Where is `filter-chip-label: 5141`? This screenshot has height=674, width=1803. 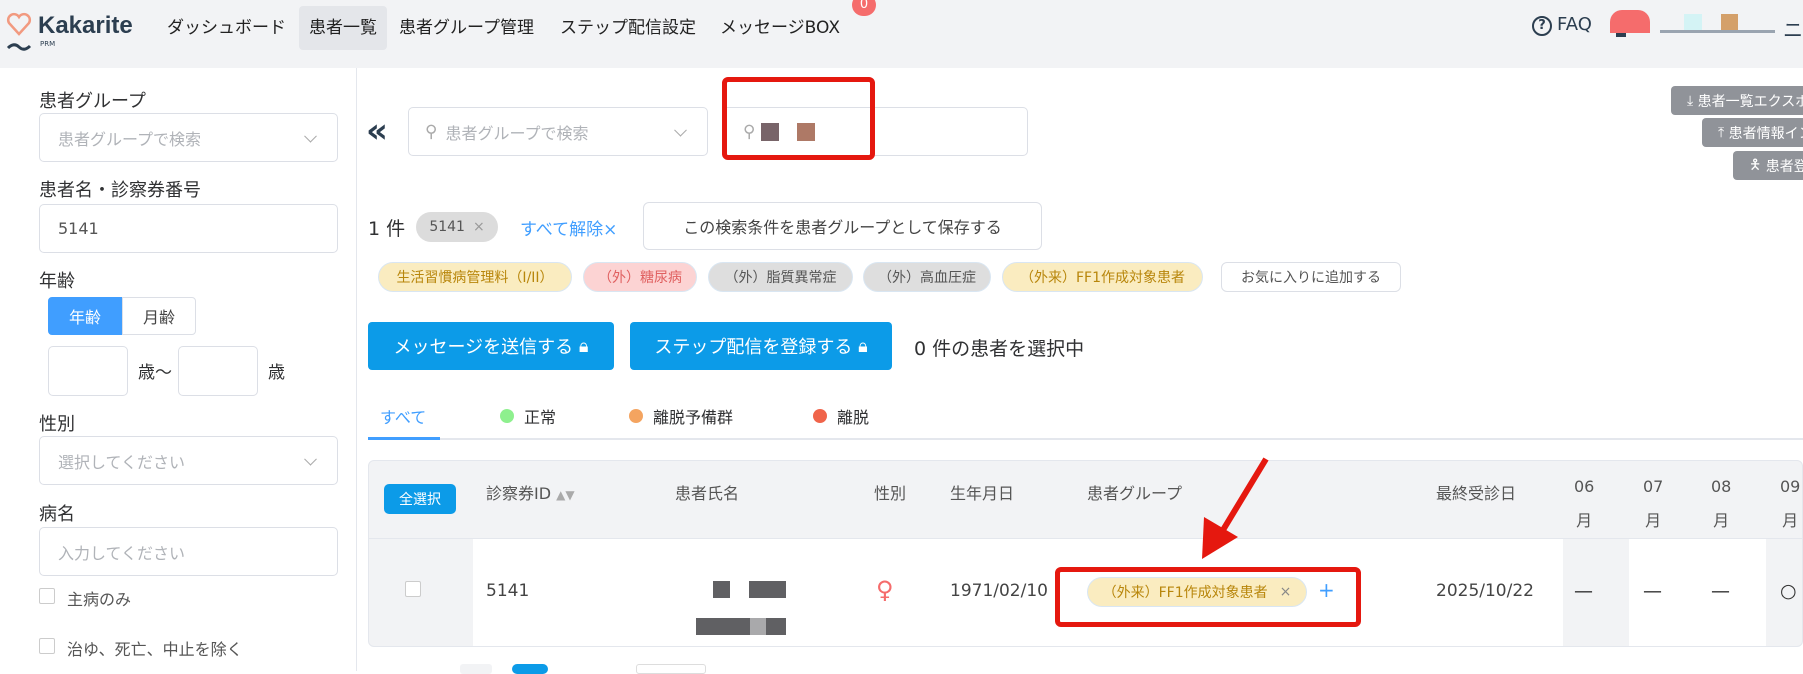 filter-chip-label: 5141 is located at coordinates (447, 227).